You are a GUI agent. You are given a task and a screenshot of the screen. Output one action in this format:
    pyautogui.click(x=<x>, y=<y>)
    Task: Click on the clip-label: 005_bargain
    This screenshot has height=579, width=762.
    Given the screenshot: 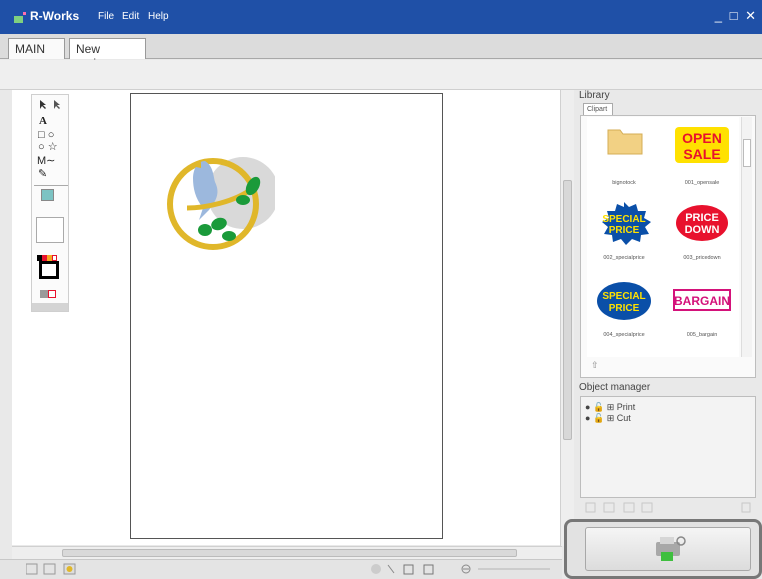 What is the action you would take?
    pyautogui.click(x=702, y=335)
    